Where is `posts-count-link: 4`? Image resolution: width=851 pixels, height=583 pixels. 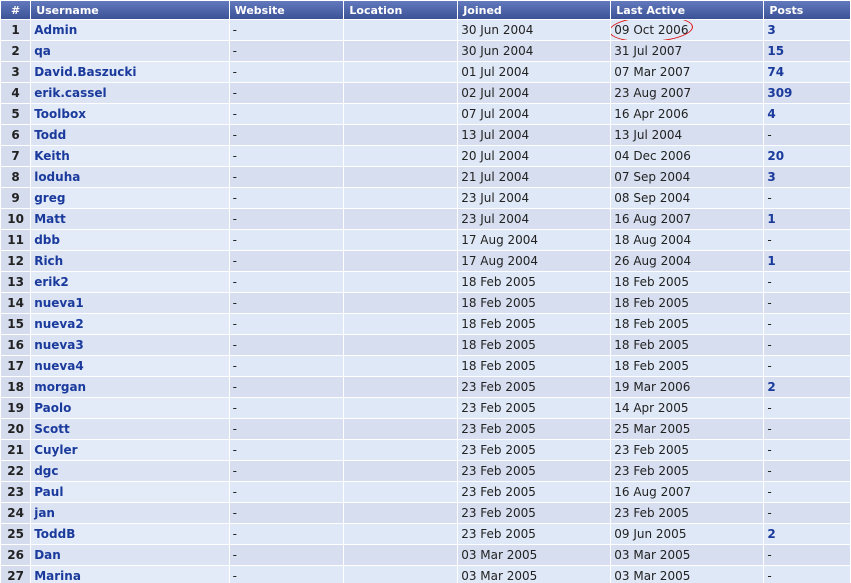
posts-count-link: 4 is located at coordinates (771, 114).